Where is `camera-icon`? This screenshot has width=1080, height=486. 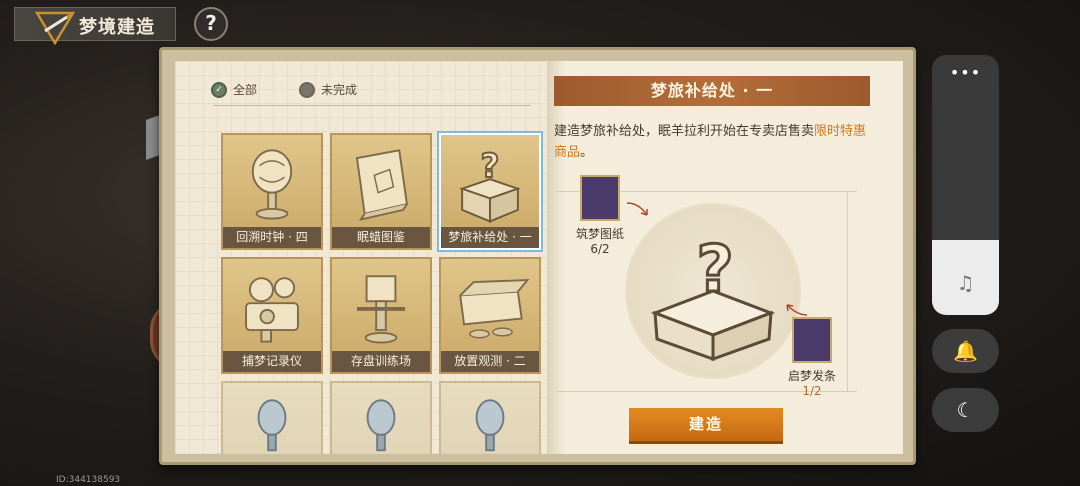
camera-icon is located at coordinates (272, 310).